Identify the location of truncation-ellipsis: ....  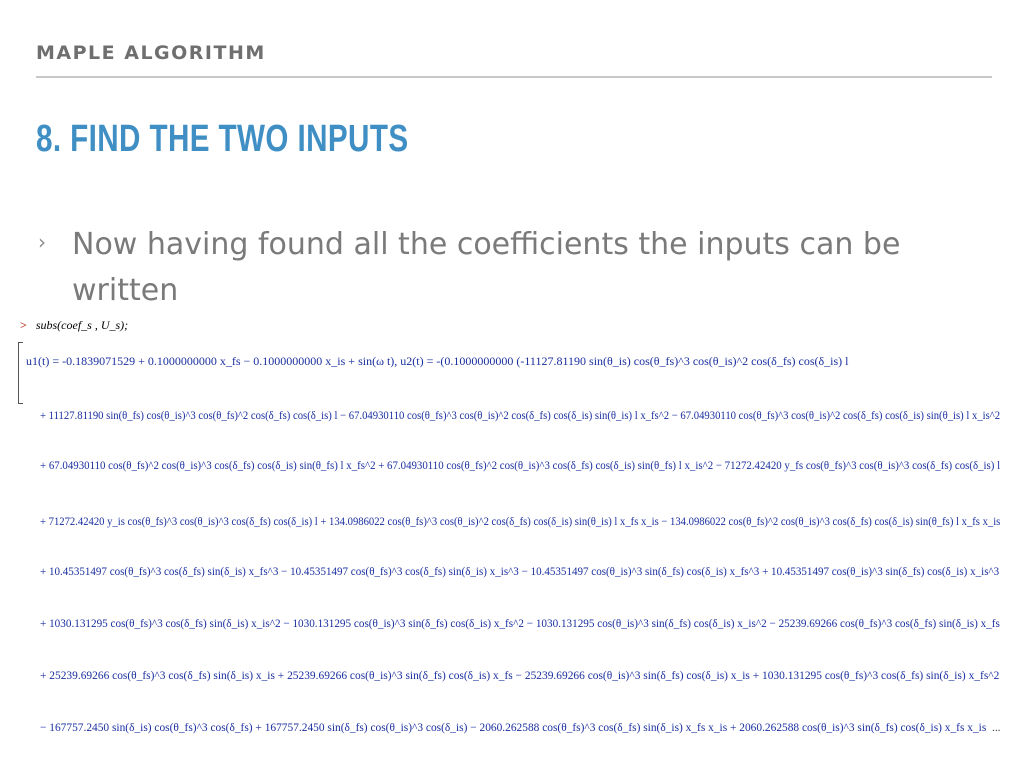
(996, 727).